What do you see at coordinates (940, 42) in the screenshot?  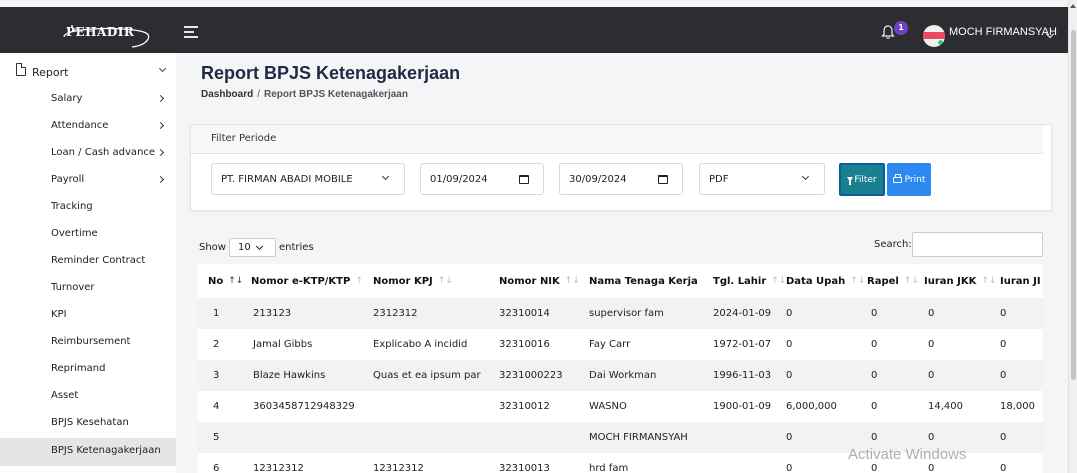 I see `online-status-dot` at bounding box center [940, 42].